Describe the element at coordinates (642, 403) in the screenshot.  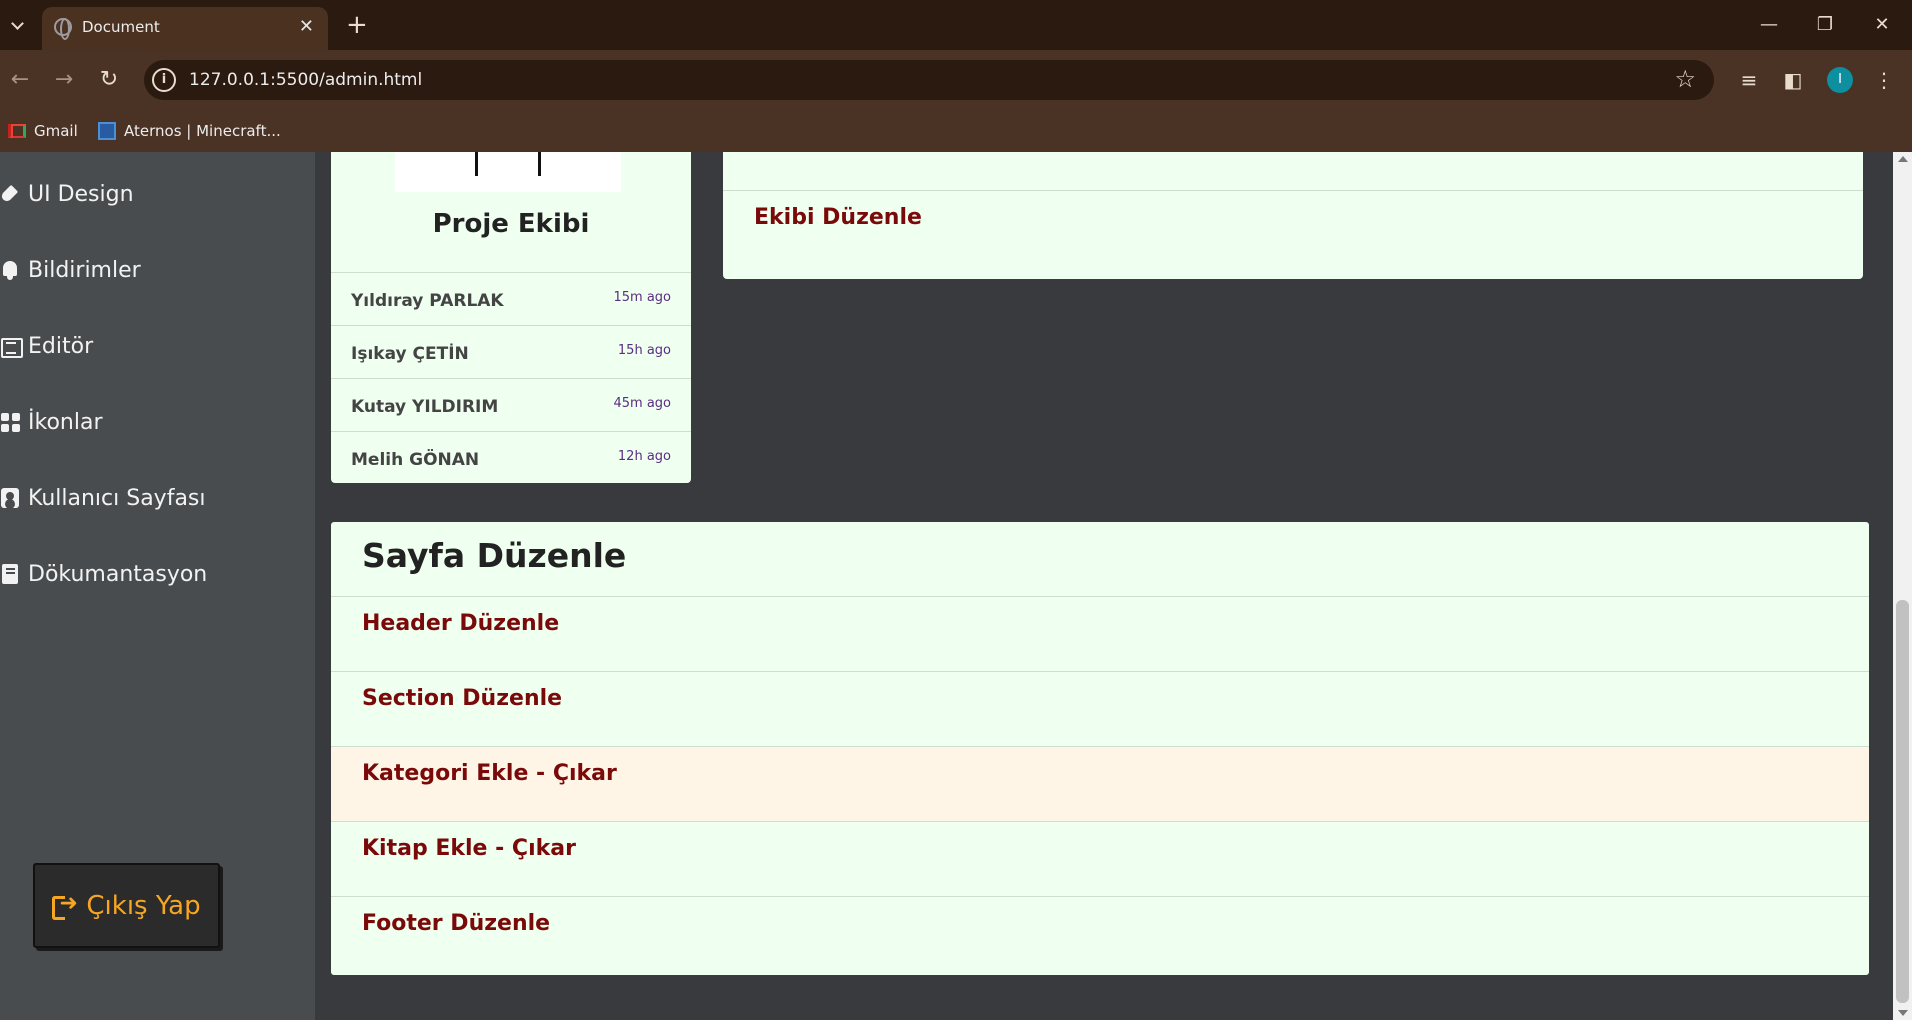
I see `member-time: 45m ago` at that location.